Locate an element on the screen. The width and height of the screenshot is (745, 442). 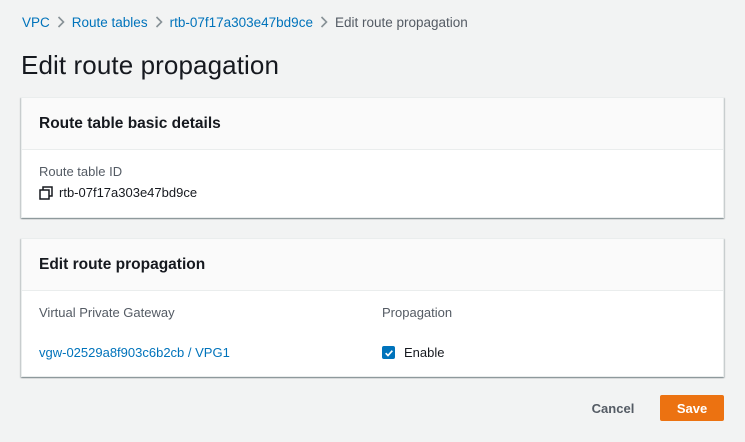
propagation-panel-title: Edit route propagation is located at coordinates (372, 265).